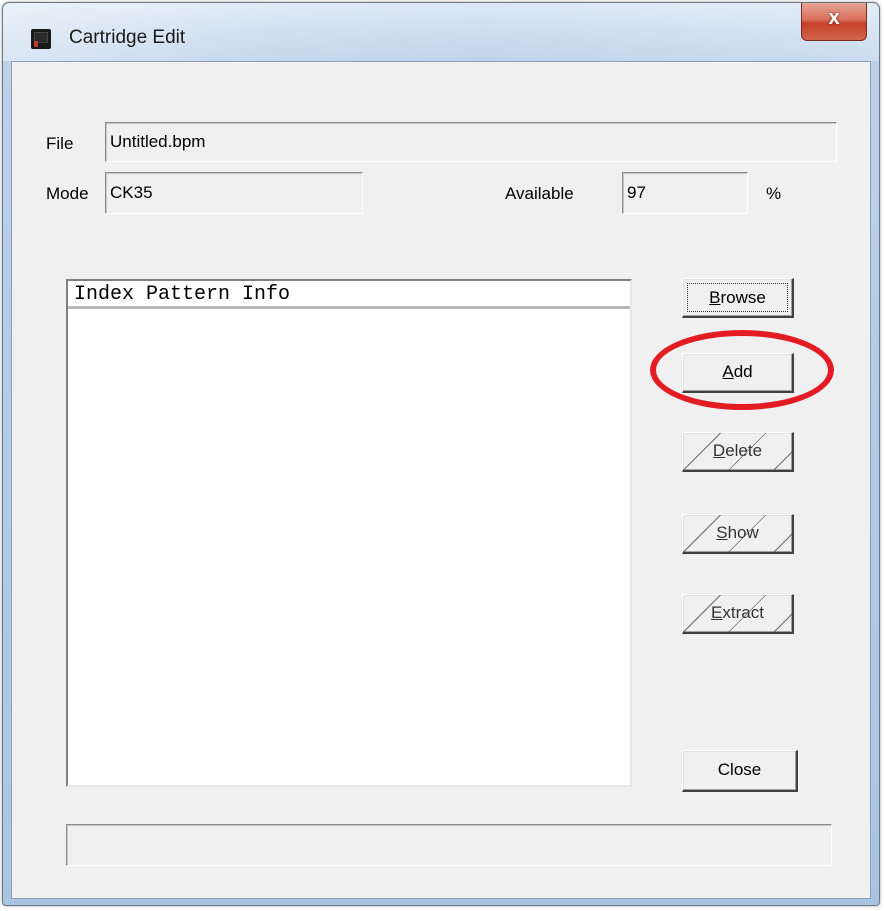  What do you see at coordinates (131, 192) in the screenshot?
I see `mode-value: CK35` at bounding box center [131, 192].